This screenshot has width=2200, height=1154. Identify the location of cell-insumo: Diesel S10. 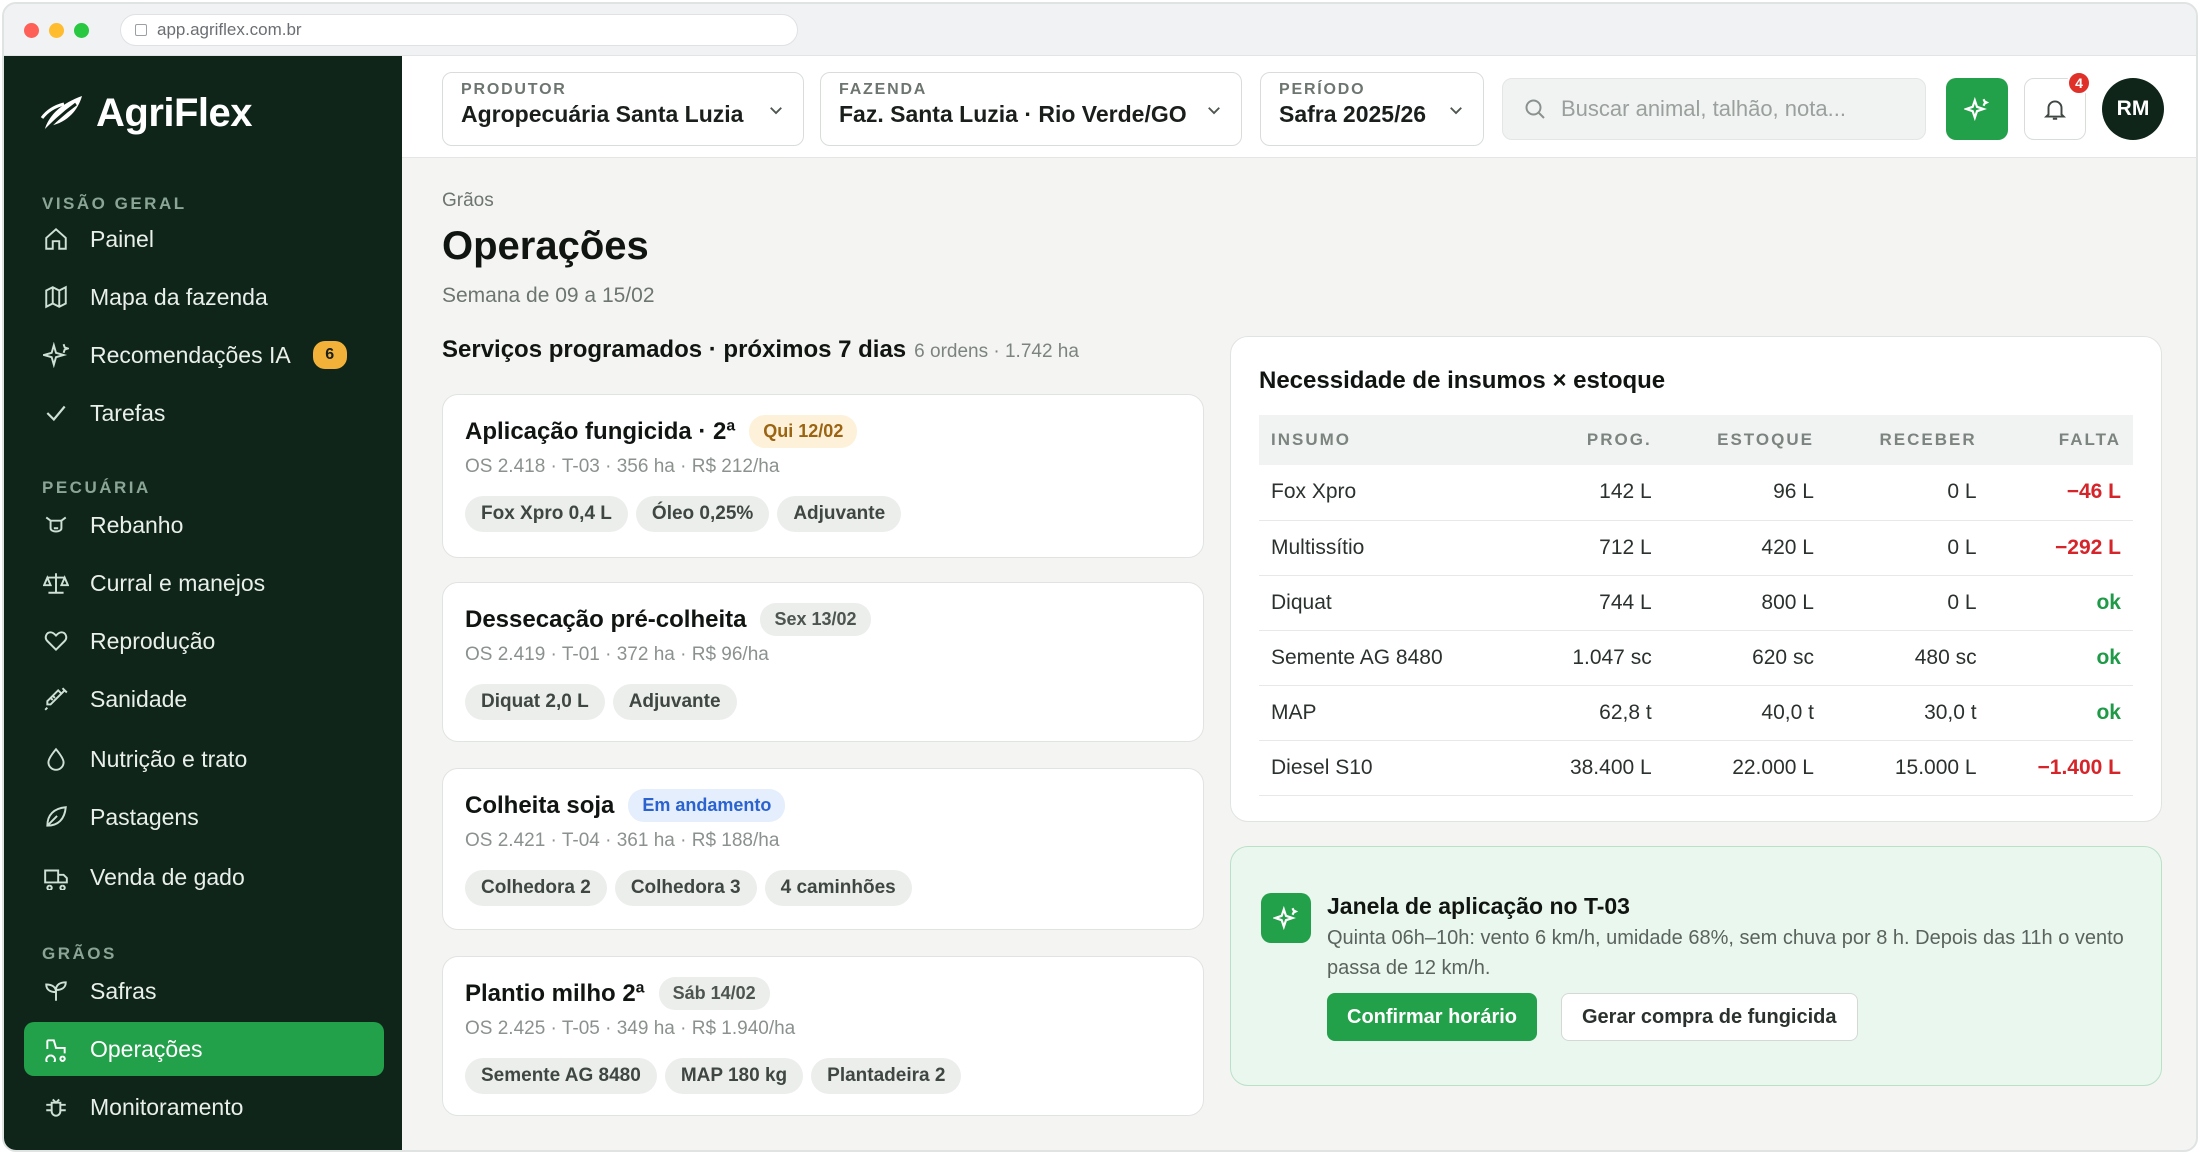
(1390, 768).